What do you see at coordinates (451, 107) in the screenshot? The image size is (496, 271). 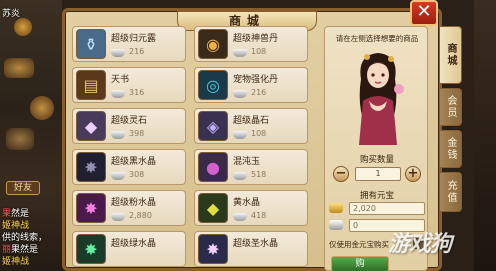 I see `tab-member: 会员` at bounding box center [451, 107].